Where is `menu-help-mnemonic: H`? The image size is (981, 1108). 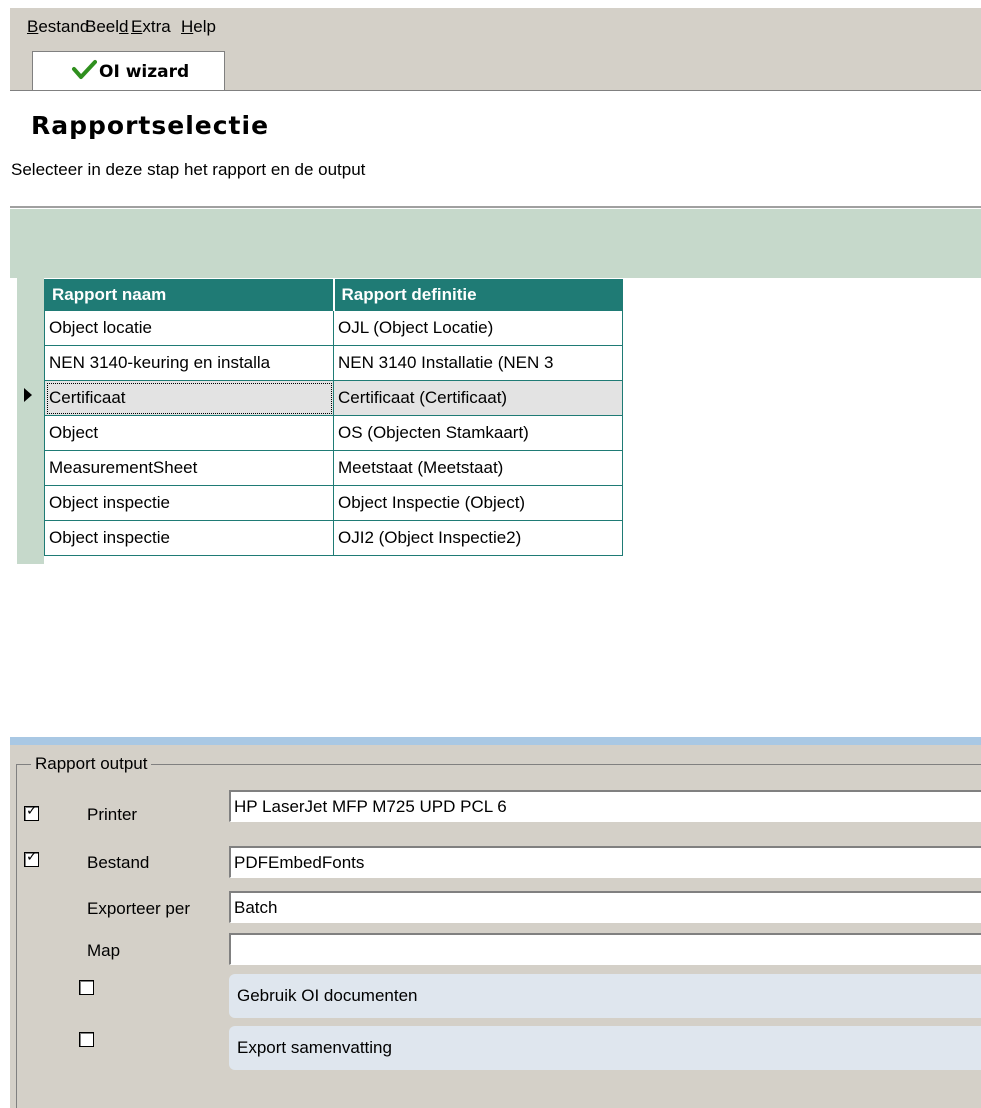 menu-help-mnemonic: H is located at coordinates (187, 26).